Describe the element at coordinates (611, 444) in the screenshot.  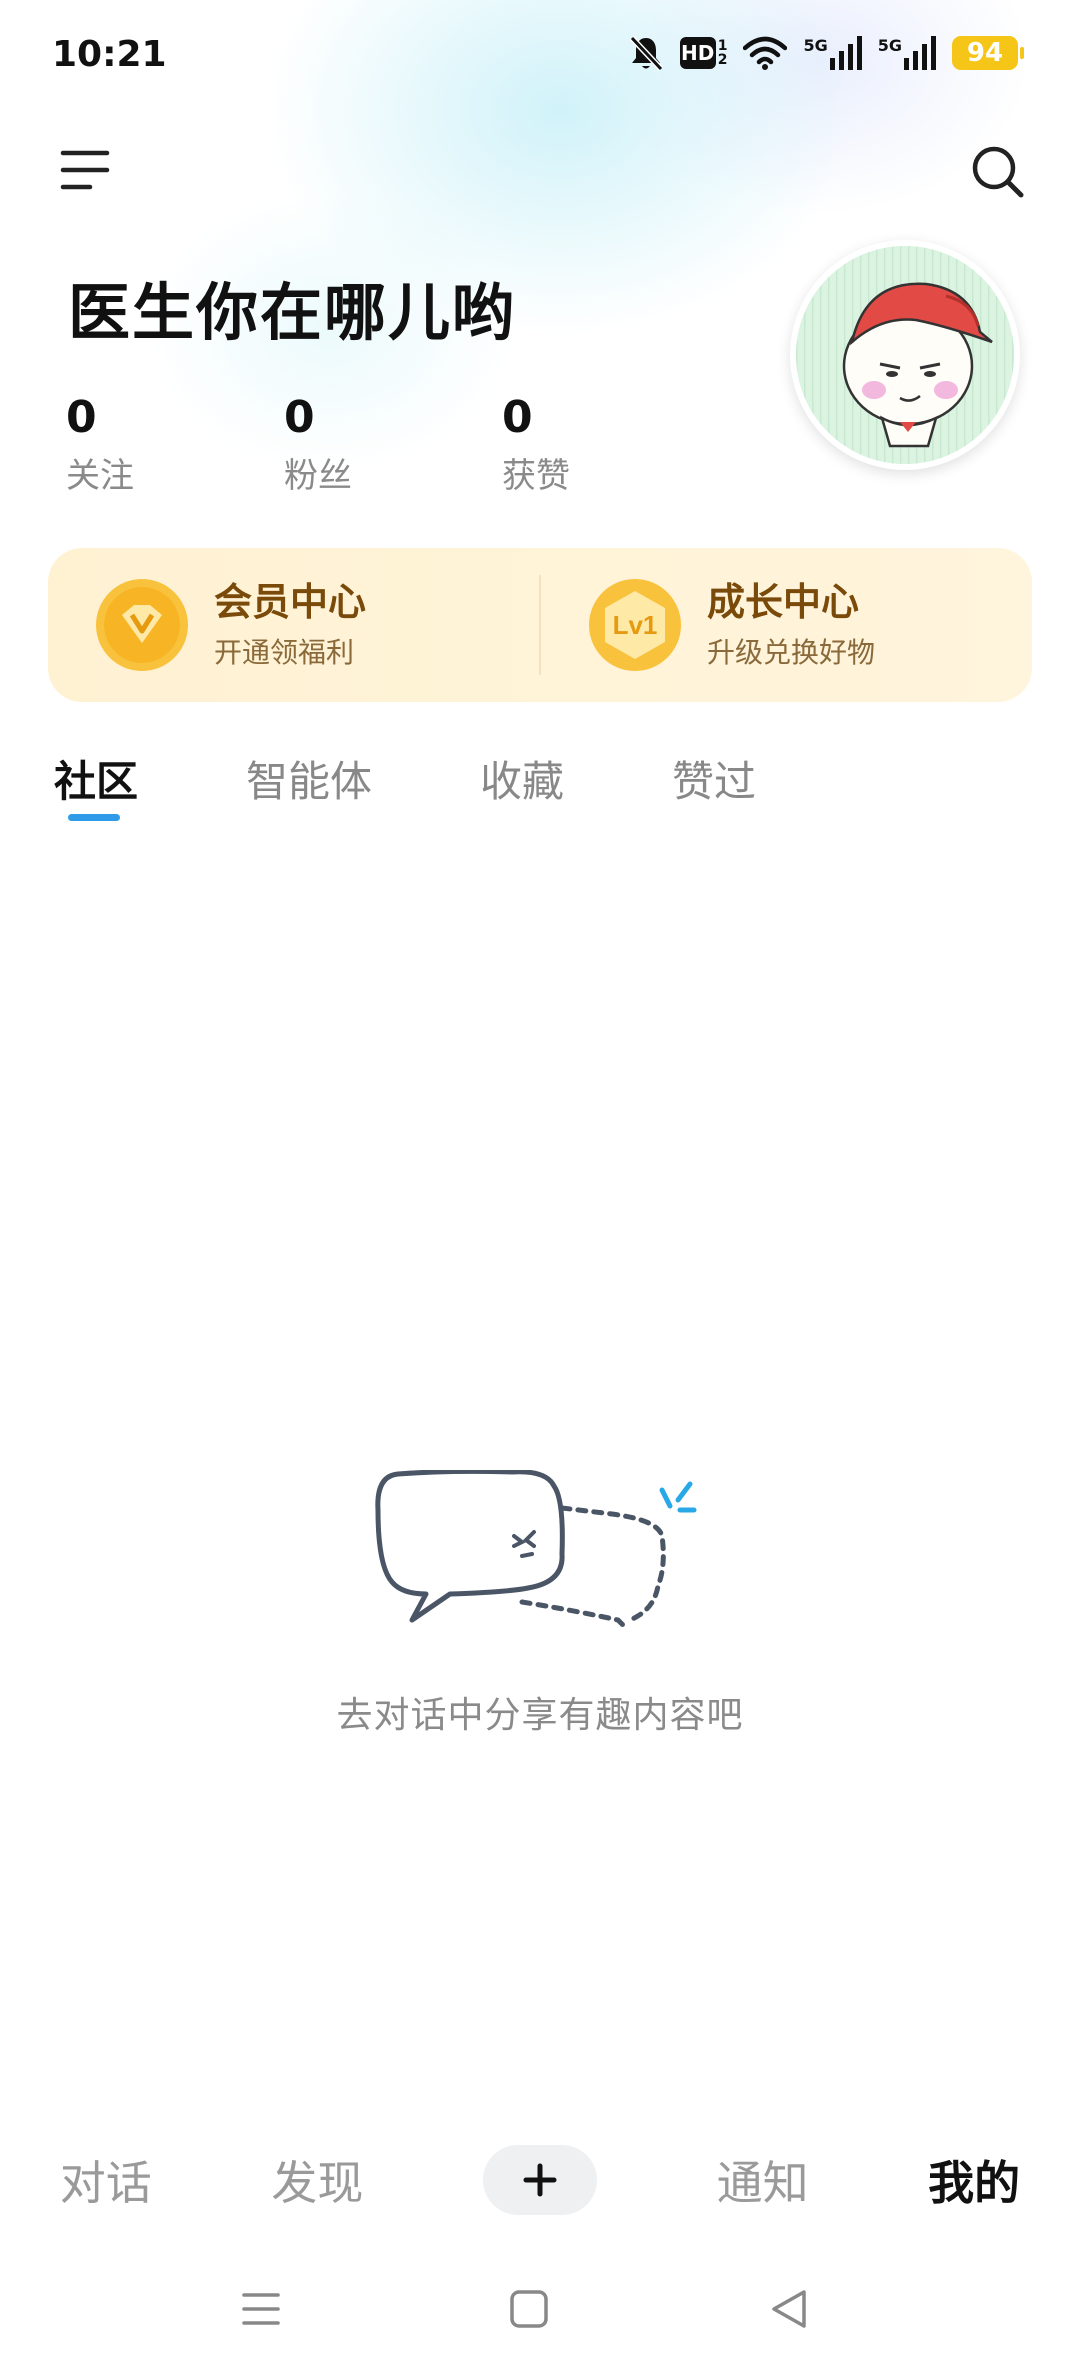
I see `stat-likes: 0 获赞` at that location.